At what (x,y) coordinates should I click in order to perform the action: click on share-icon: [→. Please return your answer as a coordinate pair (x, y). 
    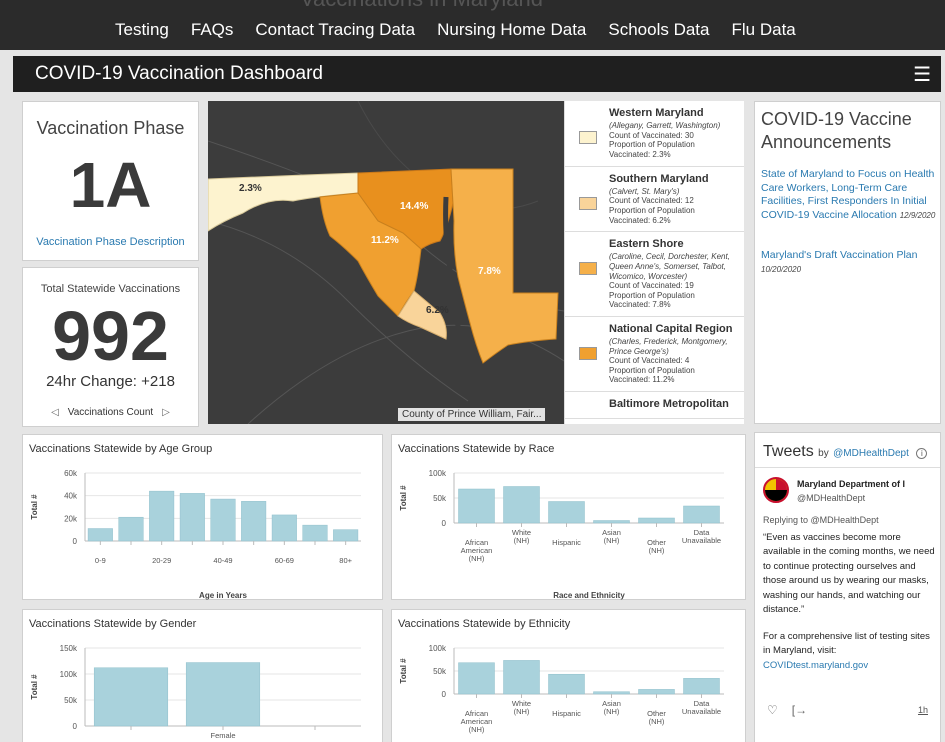
    Looking at the image, I should click on (799, 710).